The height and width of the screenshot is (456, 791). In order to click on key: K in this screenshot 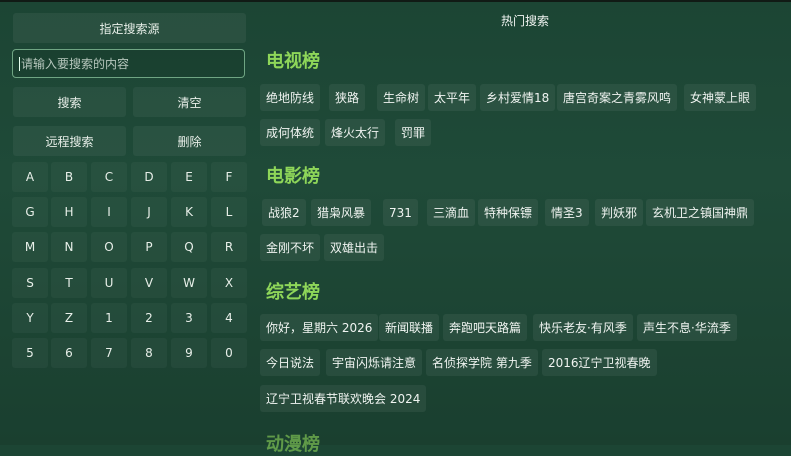, I will do `click(189, 212)`.